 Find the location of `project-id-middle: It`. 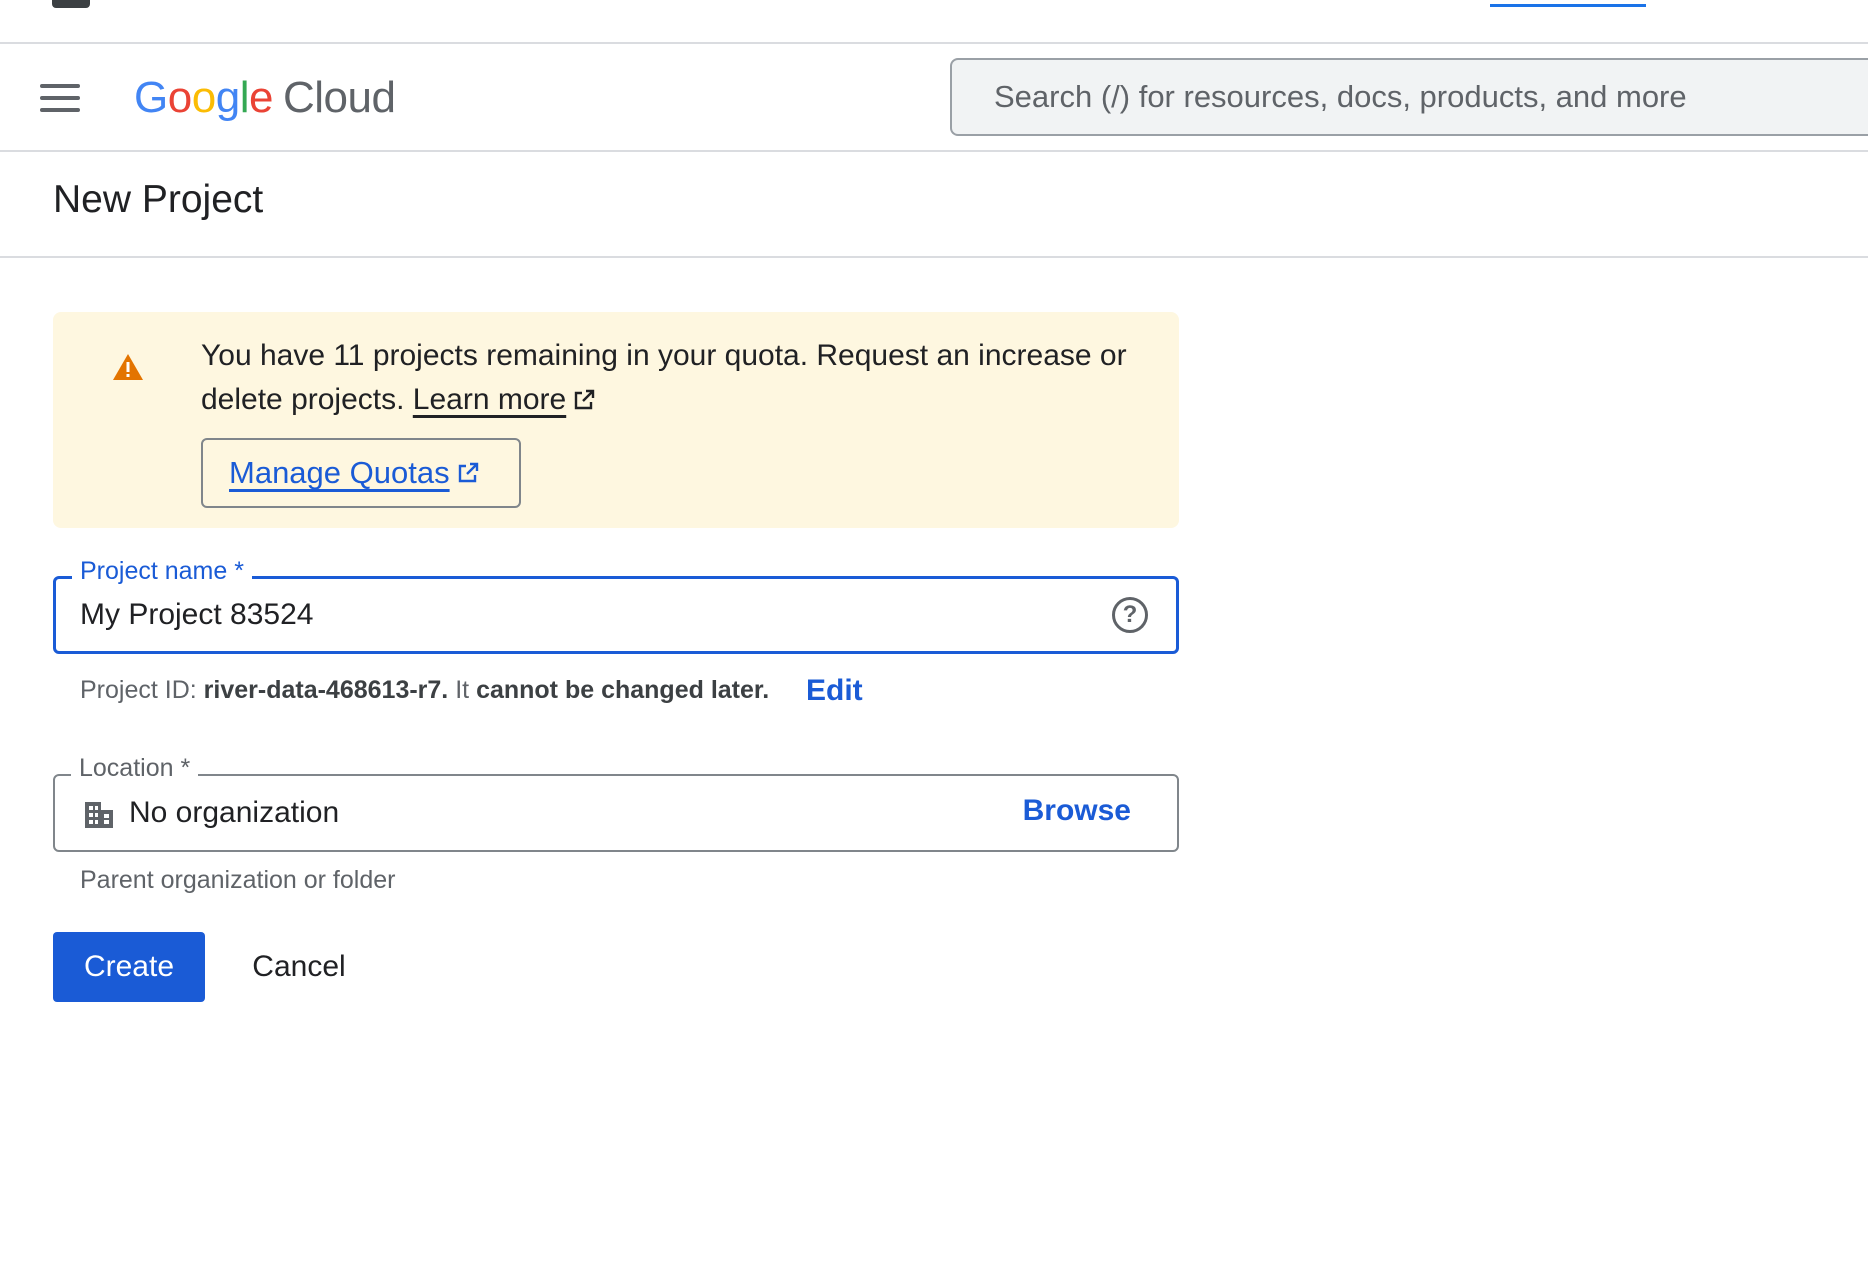

project-id-middle: It is located at coordinates (462, 690).